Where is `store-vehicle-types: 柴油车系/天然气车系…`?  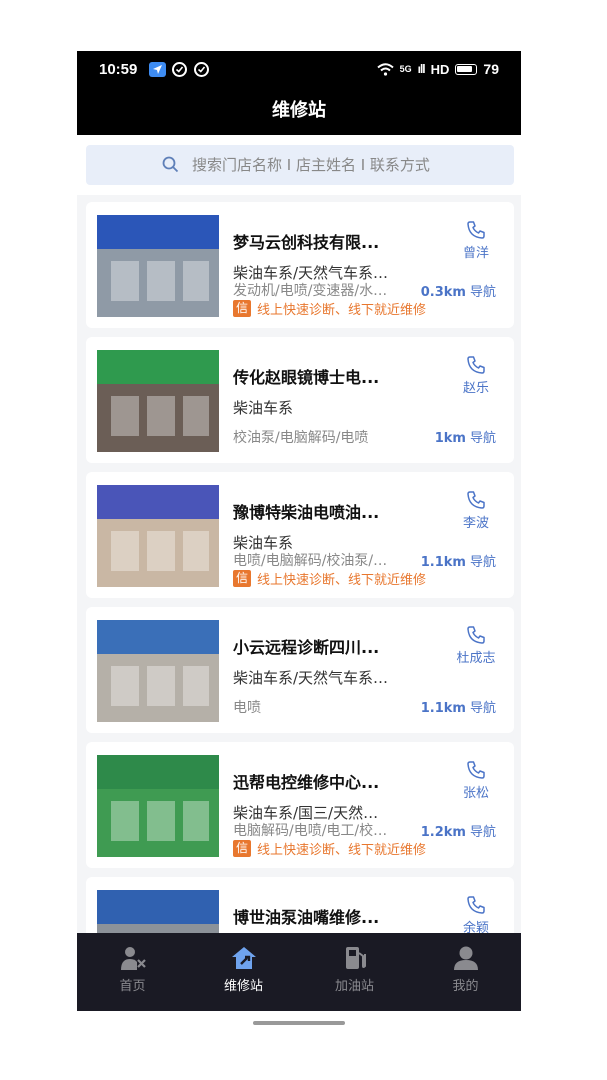
store-vehicle-types: 柴油车系/天然气车系… is located at coordinates (311, 678).